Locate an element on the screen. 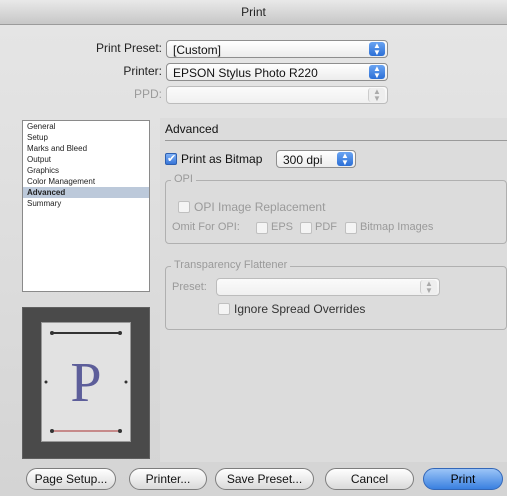 Image resolution: width=507 pixels, height=496 pixels. flattener-preset-popup: ▲ ▼ is located at coordinates (328, 287).